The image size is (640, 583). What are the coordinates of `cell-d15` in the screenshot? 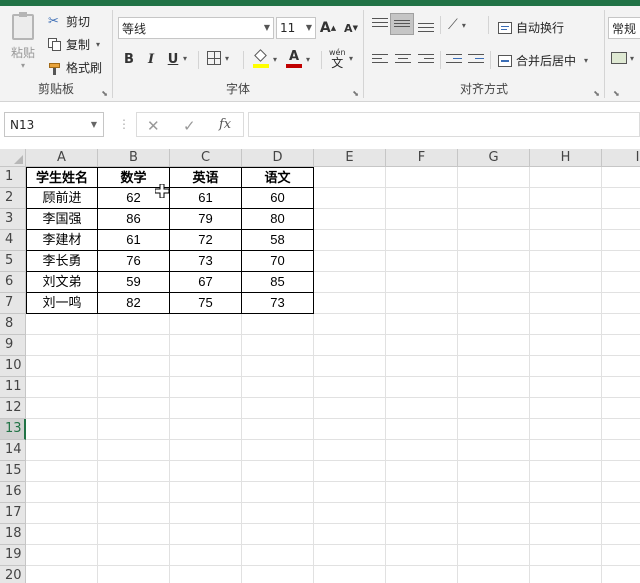 It's located at (278, 471).